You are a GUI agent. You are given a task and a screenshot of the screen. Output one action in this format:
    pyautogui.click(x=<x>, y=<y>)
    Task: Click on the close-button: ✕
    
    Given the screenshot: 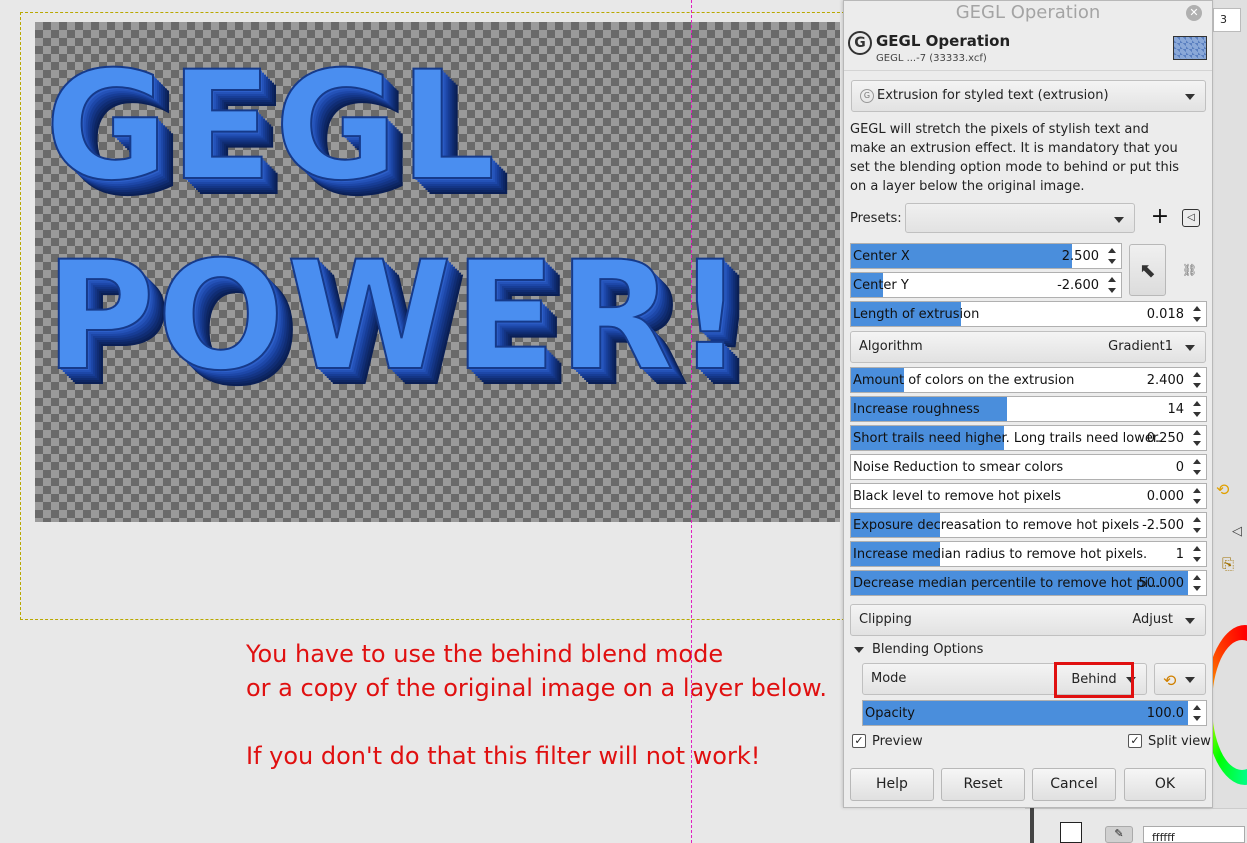 What is the action you would take?
    pyautogui.click(x=1194, y=13)
    